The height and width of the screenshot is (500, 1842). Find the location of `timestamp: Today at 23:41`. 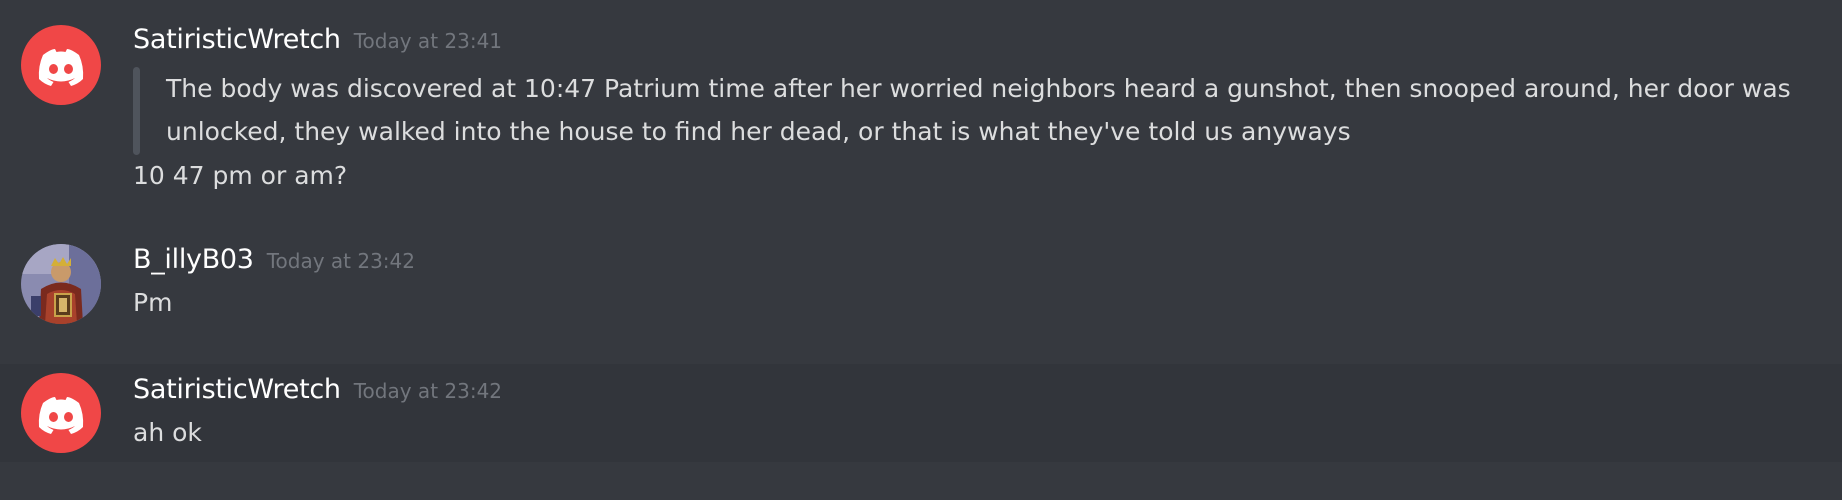

timestamp: Today at 23:41 is located at coordinates (428, 41).